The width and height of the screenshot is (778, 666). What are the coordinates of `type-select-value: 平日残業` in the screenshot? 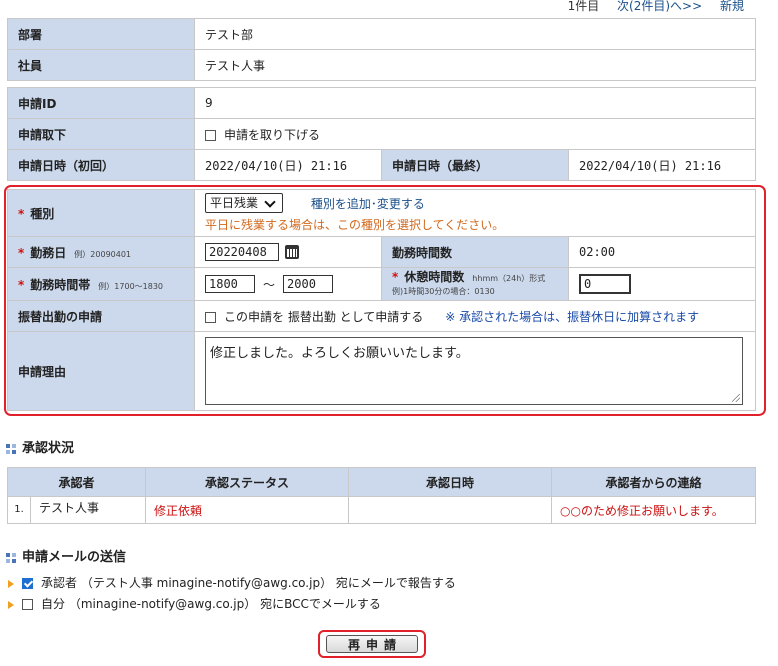 It's located at (234, 203).